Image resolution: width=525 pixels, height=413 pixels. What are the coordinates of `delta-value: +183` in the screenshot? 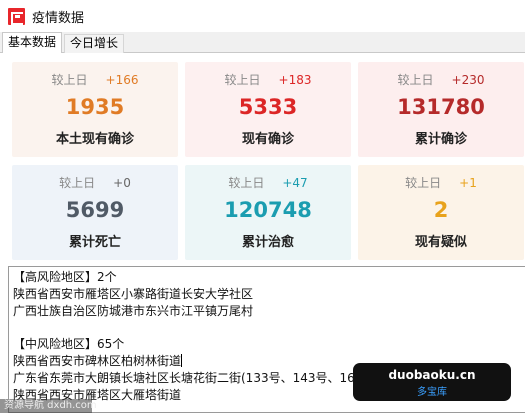 It's located at (295, 80).